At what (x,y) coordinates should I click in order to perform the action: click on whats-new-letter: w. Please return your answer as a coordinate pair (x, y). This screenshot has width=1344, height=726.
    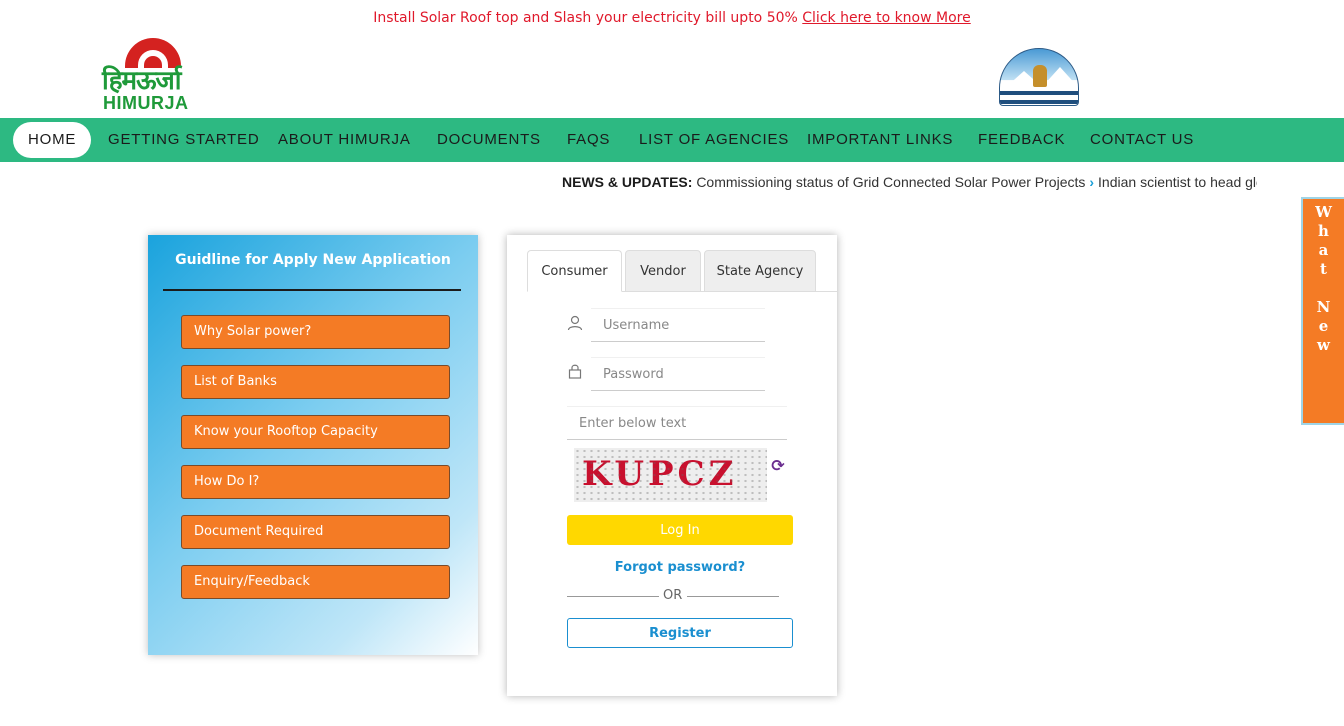
    Looking at the image, I should click on (1323, 345).